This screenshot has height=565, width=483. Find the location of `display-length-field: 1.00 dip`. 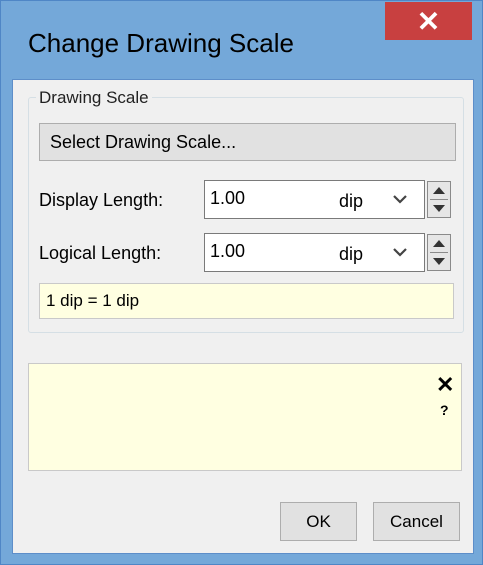

display-length-field: 1.00 dip is located at coordinates (314, 199).